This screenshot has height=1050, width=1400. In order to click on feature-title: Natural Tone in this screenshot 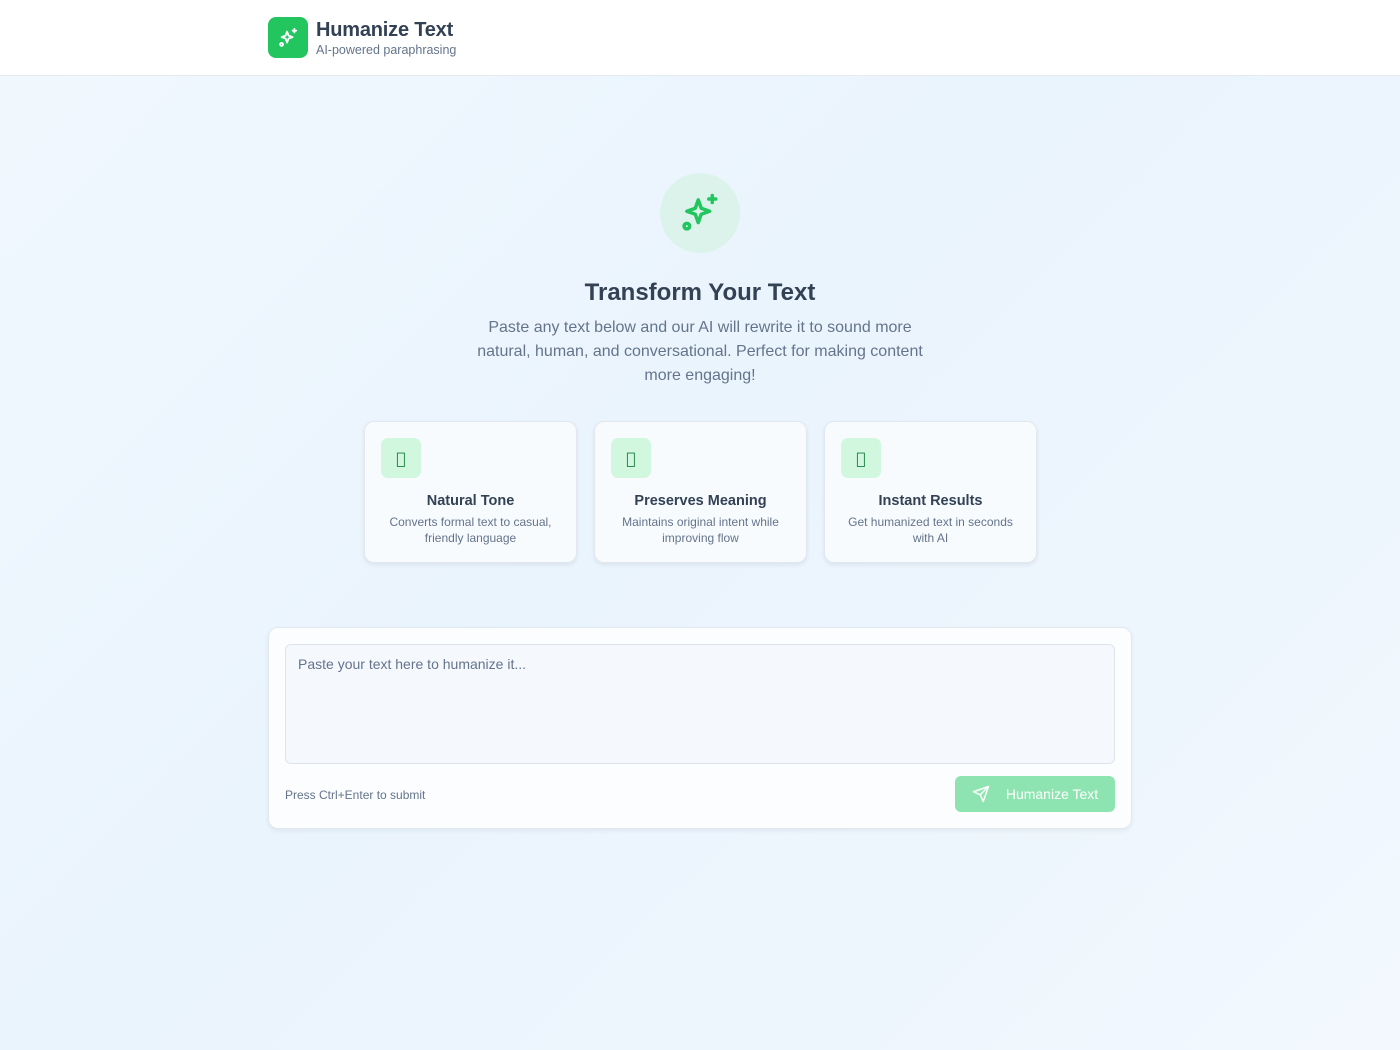, I will do `click(470, 501)`.